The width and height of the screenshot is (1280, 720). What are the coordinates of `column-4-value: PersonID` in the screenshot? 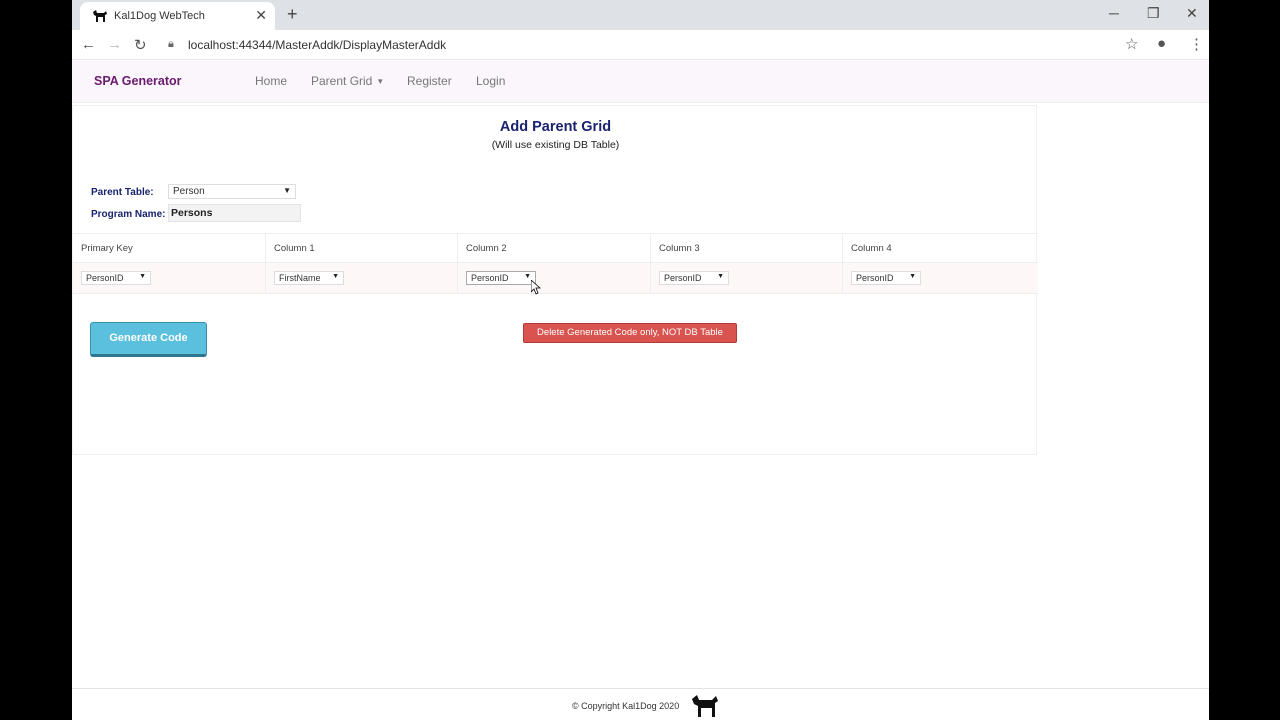 It's located at (875, 278).